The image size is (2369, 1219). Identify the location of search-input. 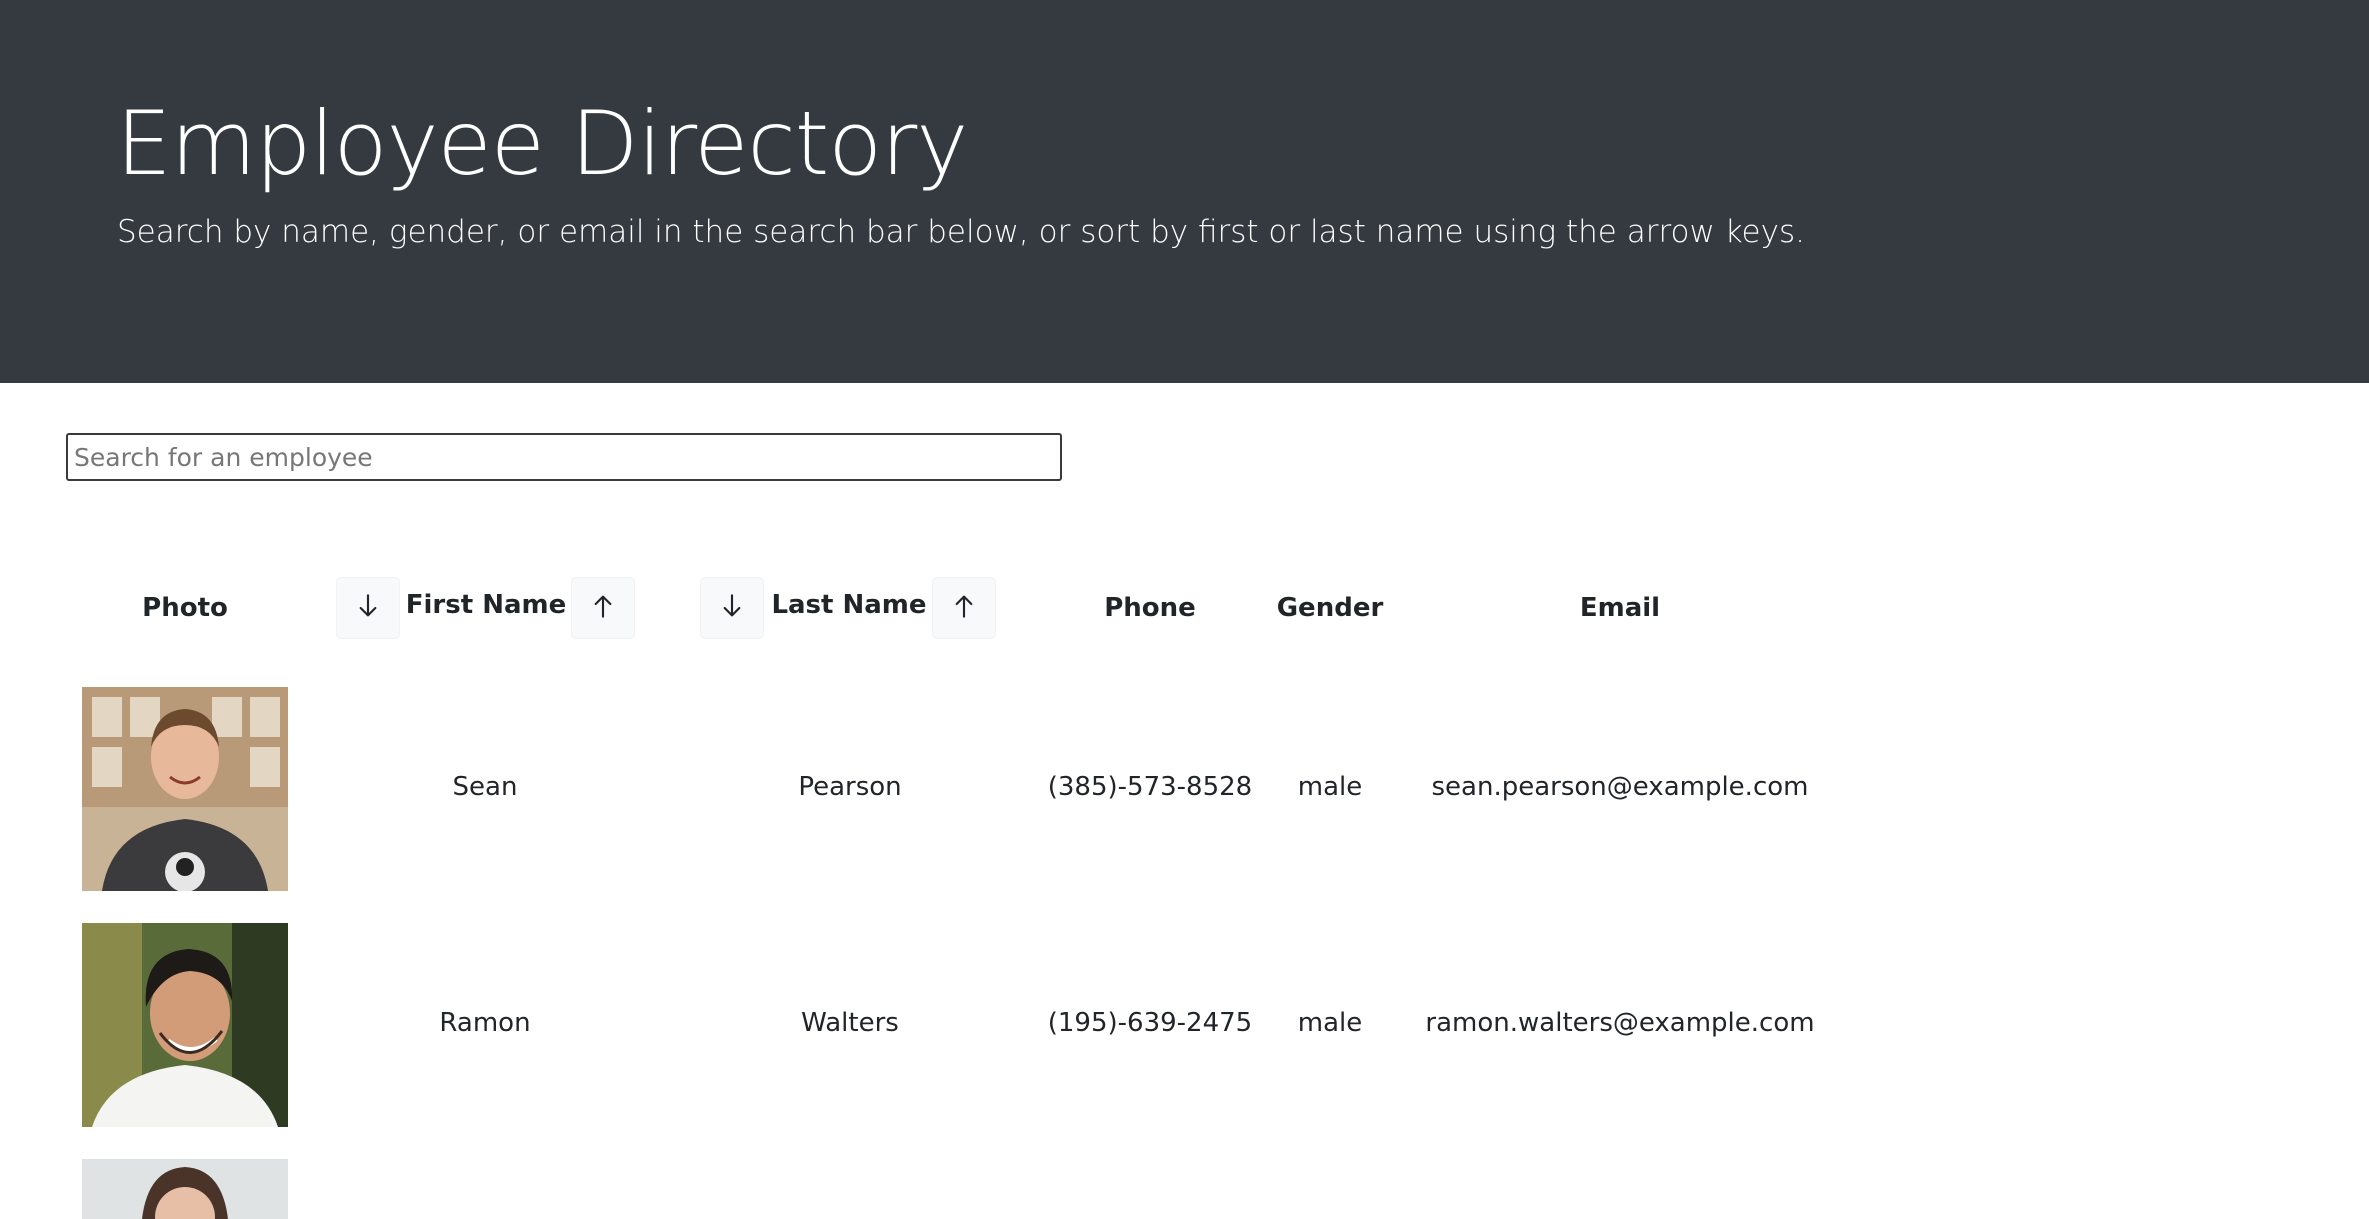
(564, 457).